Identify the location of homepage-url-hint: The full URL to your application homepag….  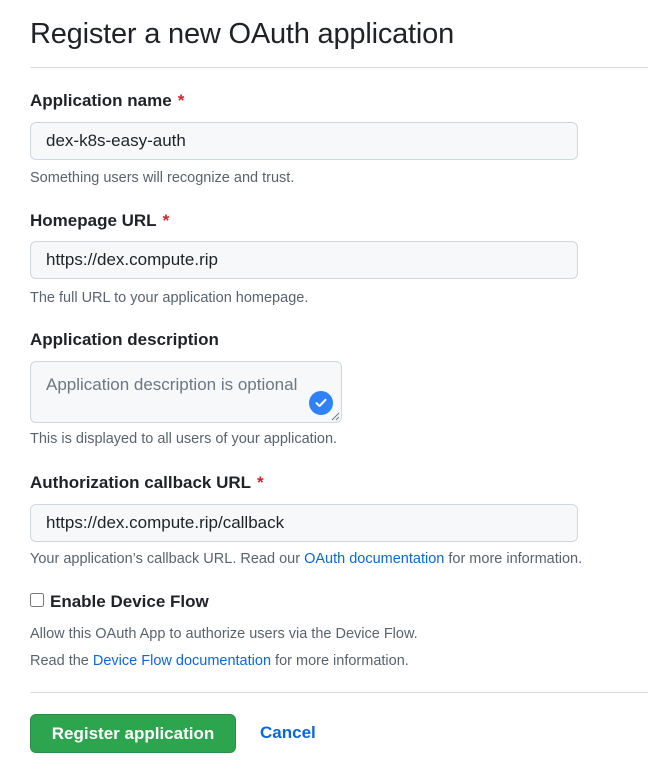
(169, 298).